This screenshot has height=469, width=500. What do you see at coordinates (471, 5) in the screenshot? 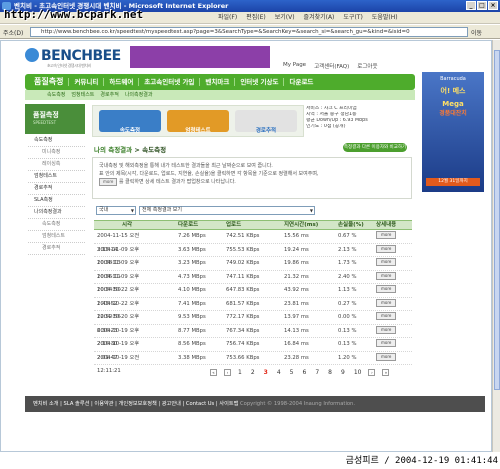
I see `minimize-button: _` at bounding box center [471, 5].